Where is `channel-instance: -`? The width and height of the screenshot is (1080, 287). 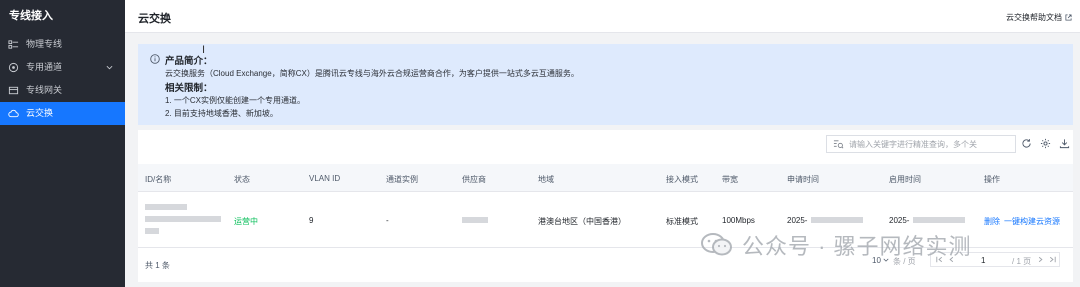
channel-instance: - is located at coordinates (387, 220).